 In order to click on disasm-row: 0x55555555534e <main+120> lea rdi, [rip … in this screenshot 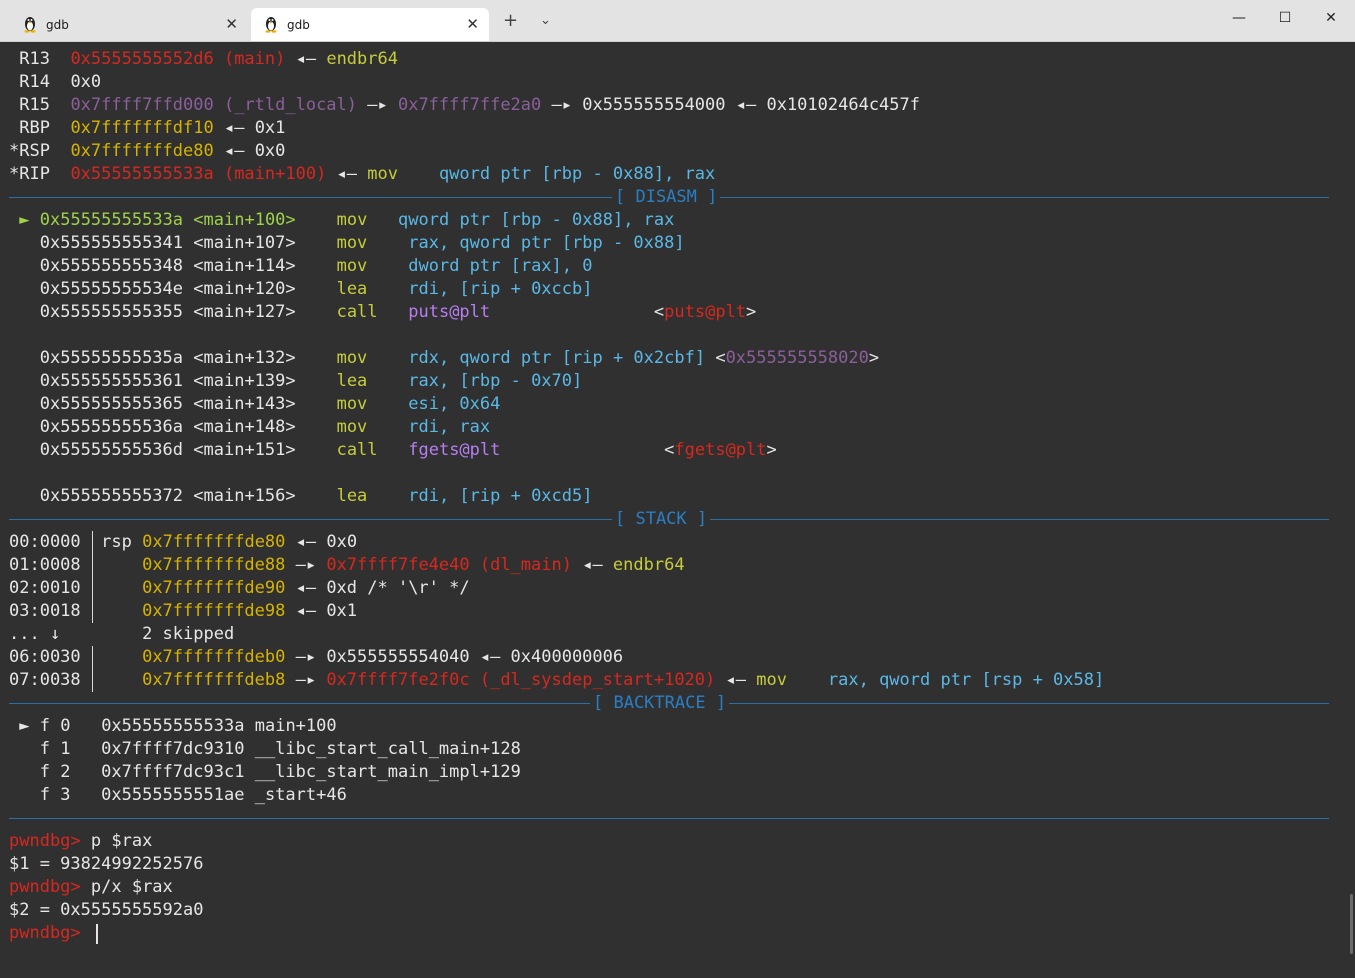, I will do `click(316, 289)`.